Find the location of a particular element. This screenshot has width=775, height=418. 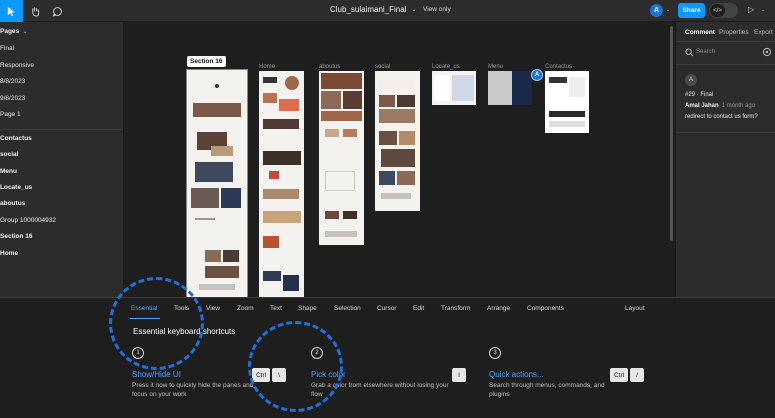

tab-export: Export is located at coordinates (763, 32).